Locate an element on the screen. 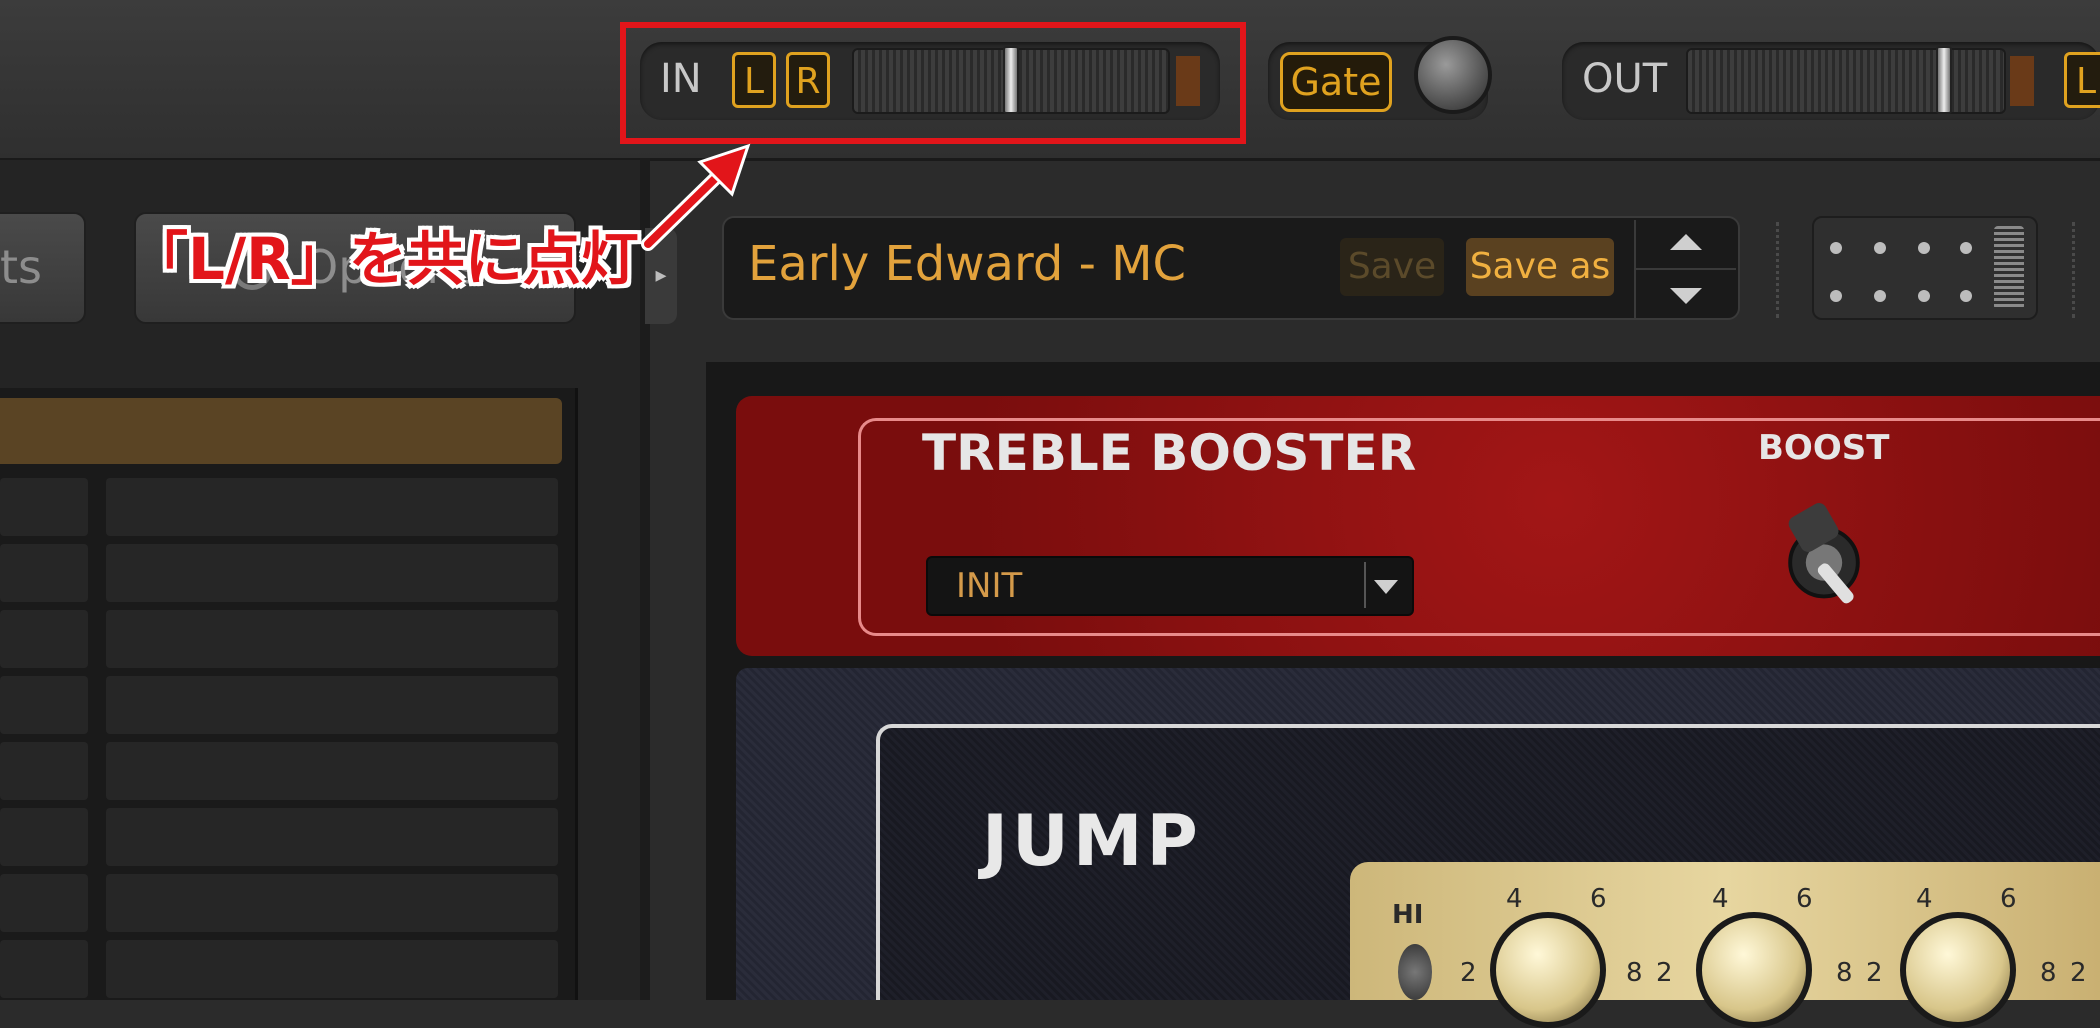 Image resolution: width=2100 pixels, height=1028 pixels. output-fader-handle is located at coordinates (1944, 80).